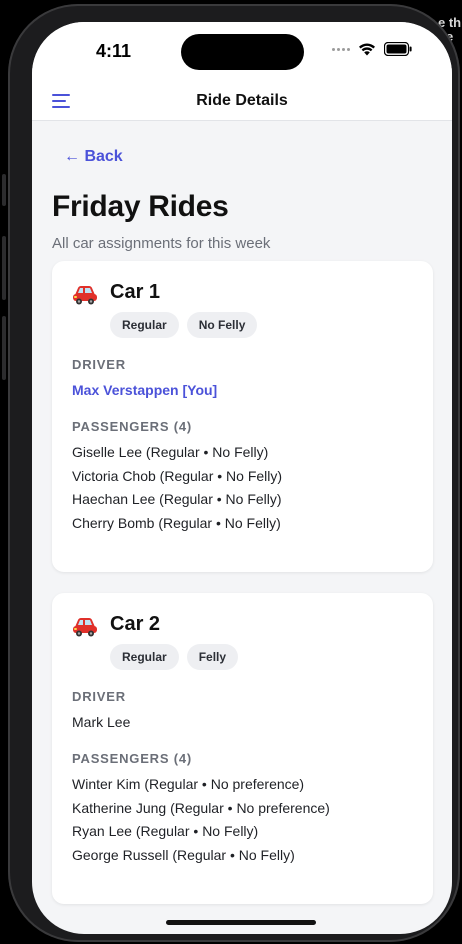 The width and height of the screenshot is (462, 944). Describe the element at coordinates (176, 522) in the screenshot. I see `list-item: Cherry Bomb (Regular • No Felly)` at that location.